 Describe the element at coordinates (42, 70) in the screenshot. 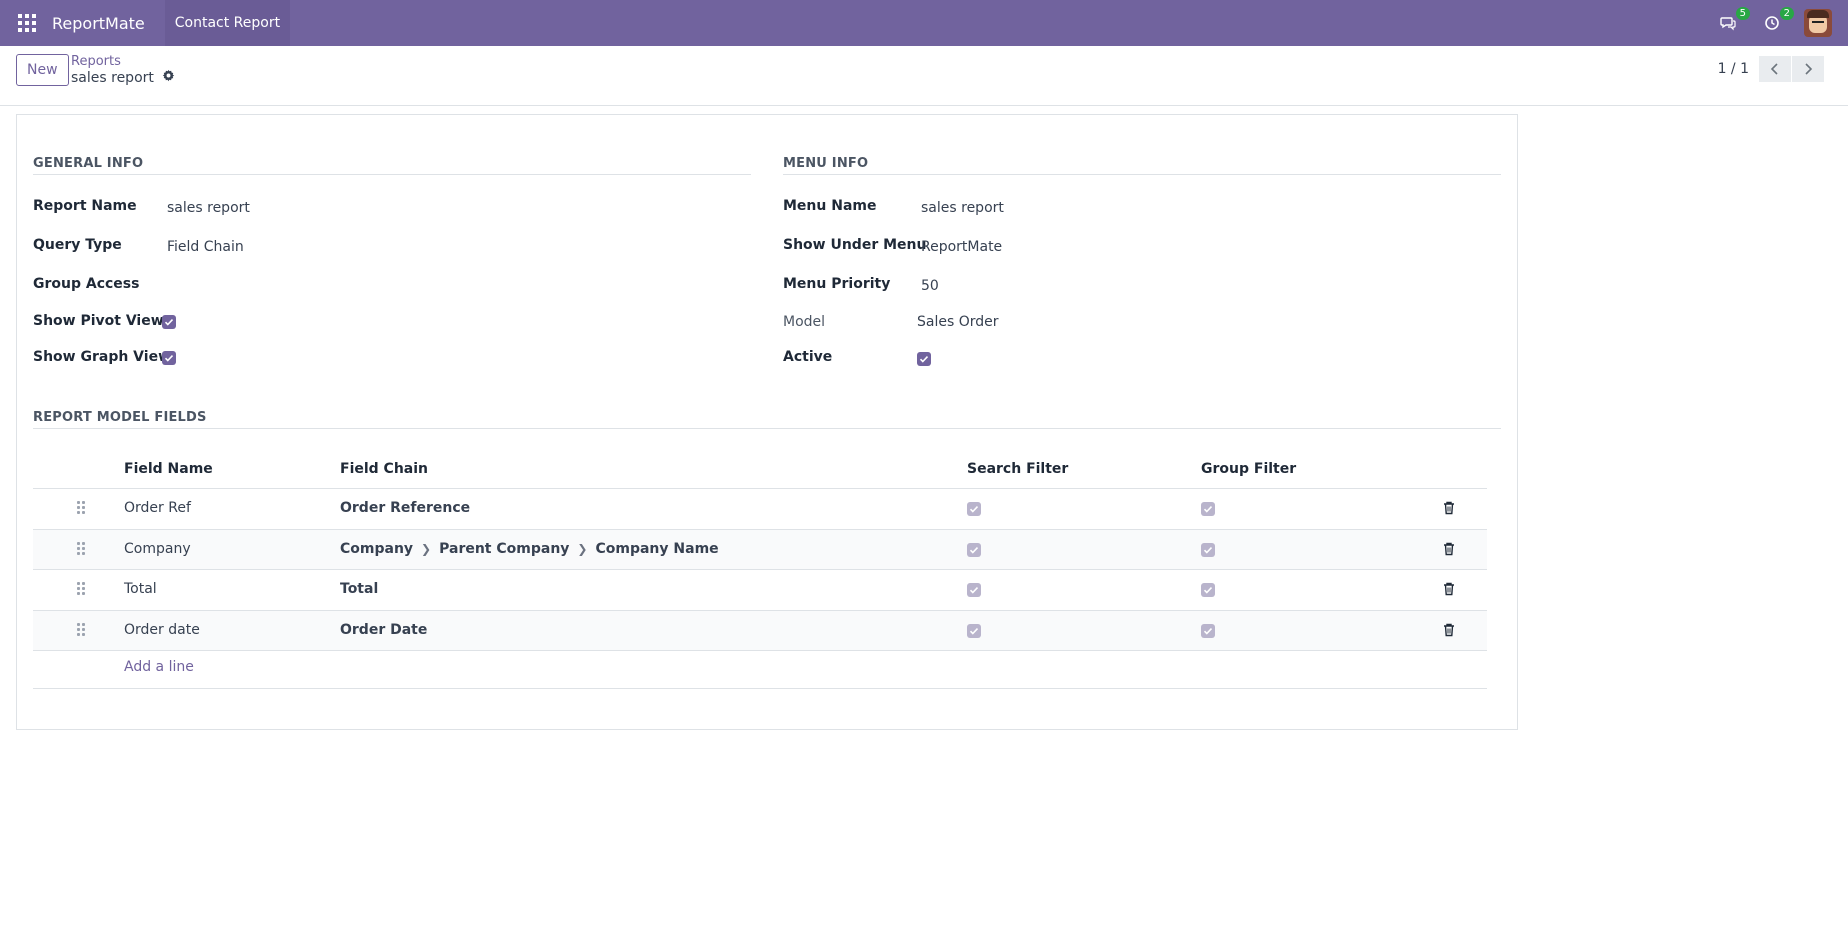

I see `new-button: New` at that location.